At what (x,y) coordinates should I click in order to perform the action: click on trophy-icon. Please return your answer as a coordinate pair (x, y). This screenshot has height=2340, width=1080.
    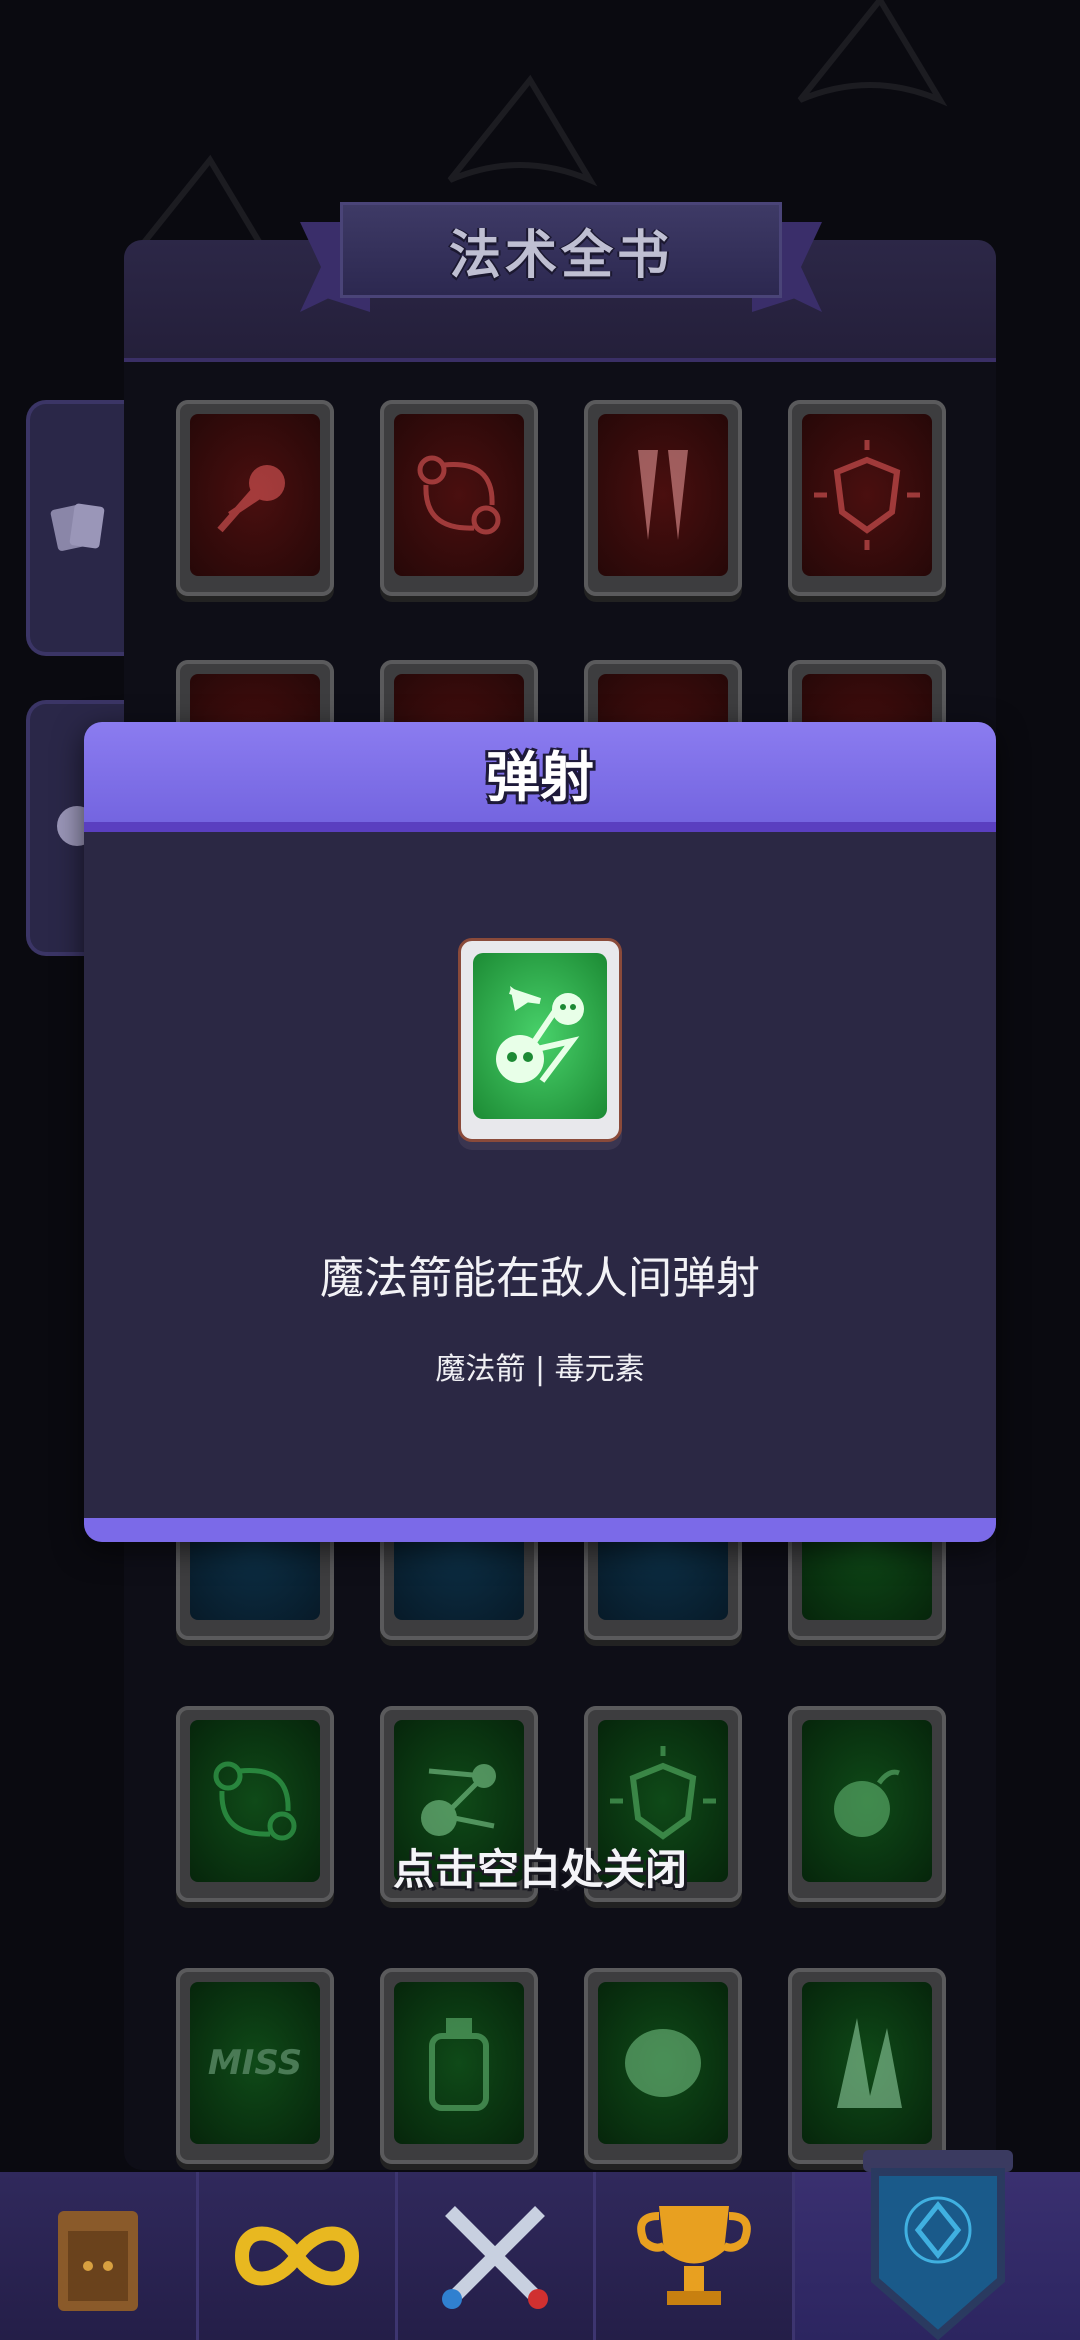
    Looking at the image, I should click on (694, 2255).